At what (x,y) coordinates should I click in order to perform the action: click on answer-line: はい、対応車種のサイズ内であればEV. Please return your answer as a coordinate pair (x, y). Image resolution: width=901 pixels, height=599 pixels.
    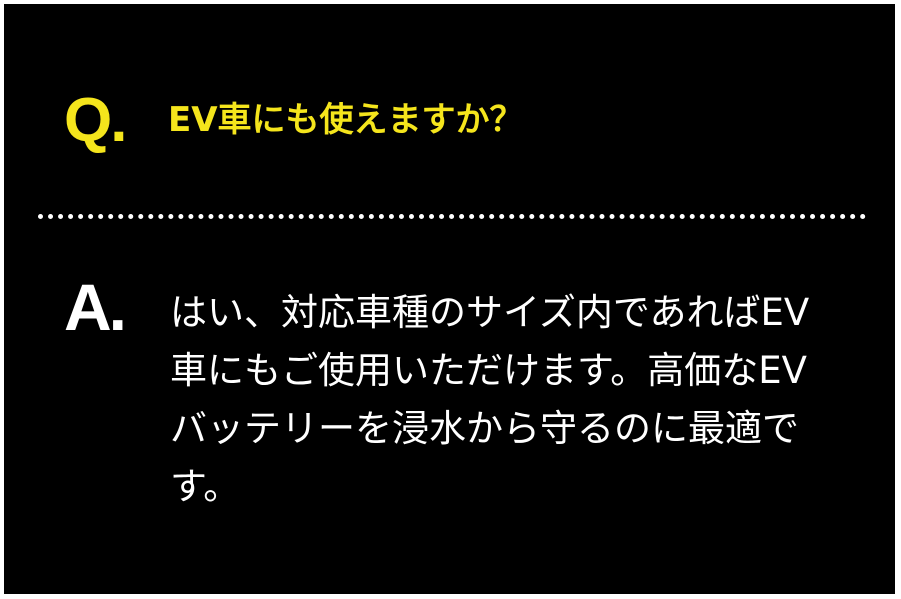
    Looking at the image, I should click on (490, 312).